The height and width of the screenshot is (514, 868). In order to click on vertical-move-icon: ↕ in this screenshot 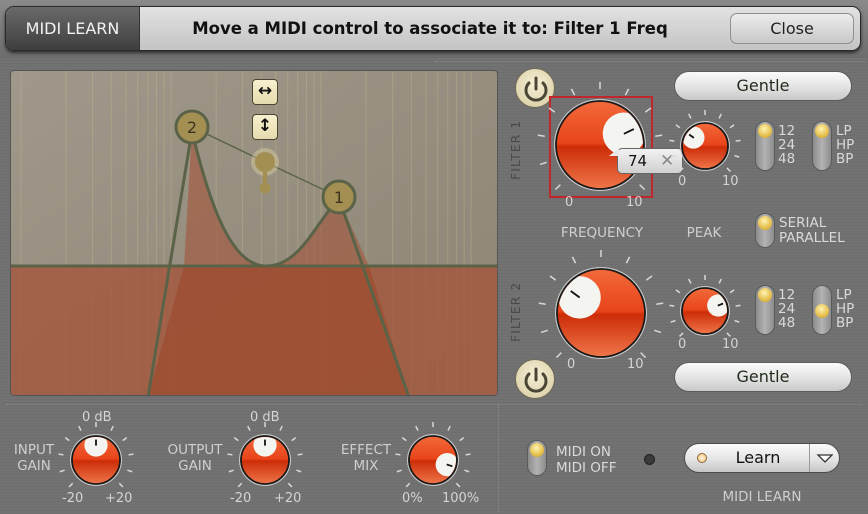, I will do `click(265, 126)`.